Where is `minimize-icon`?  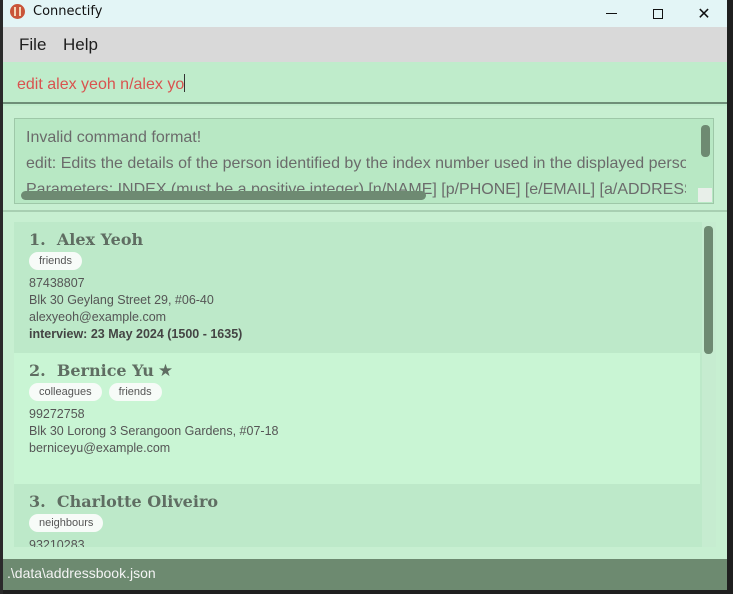 minimize-icon is located at coordinates (611, 13).